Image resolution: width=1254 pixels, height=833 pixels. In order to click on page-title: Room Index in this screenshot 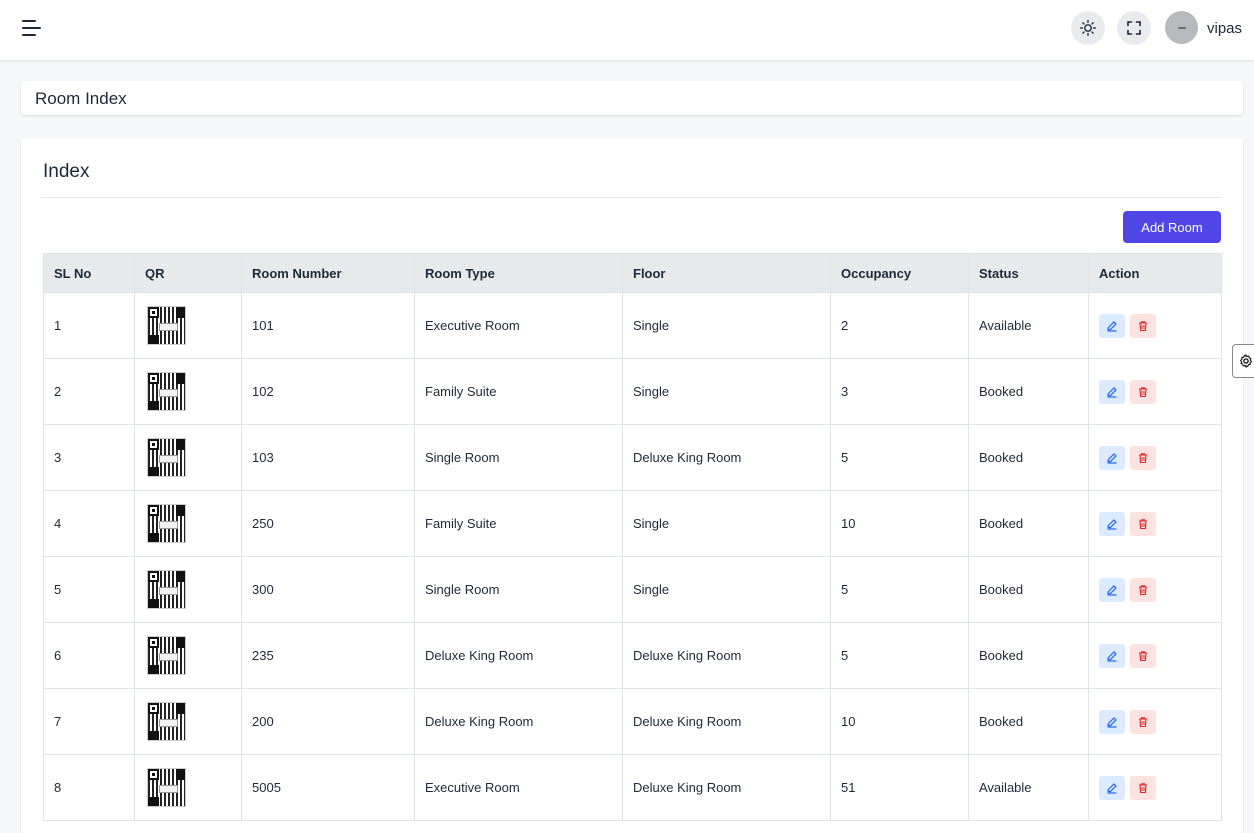, I will do `click(81, 98)`.